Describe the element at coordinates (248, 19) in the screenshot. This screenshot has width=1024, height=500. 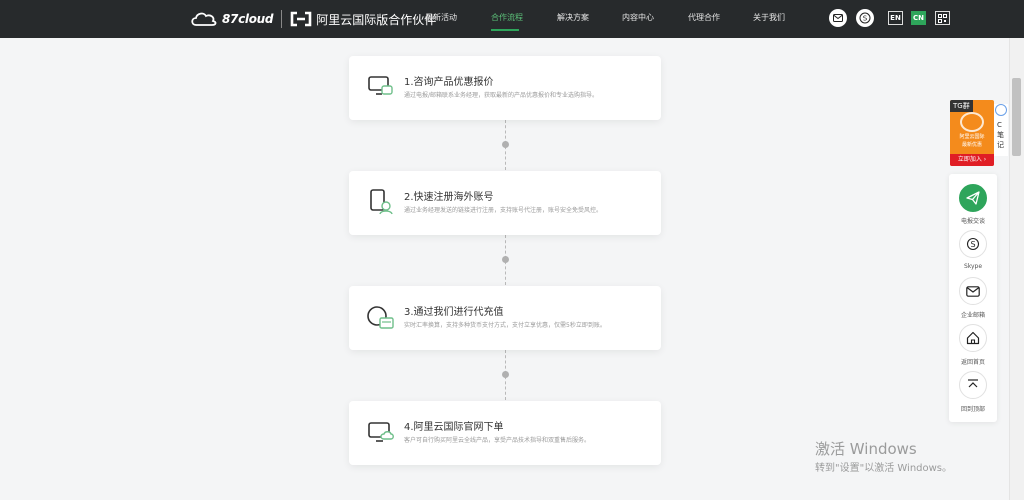
I see `brand-name: 87cloud` at that location.